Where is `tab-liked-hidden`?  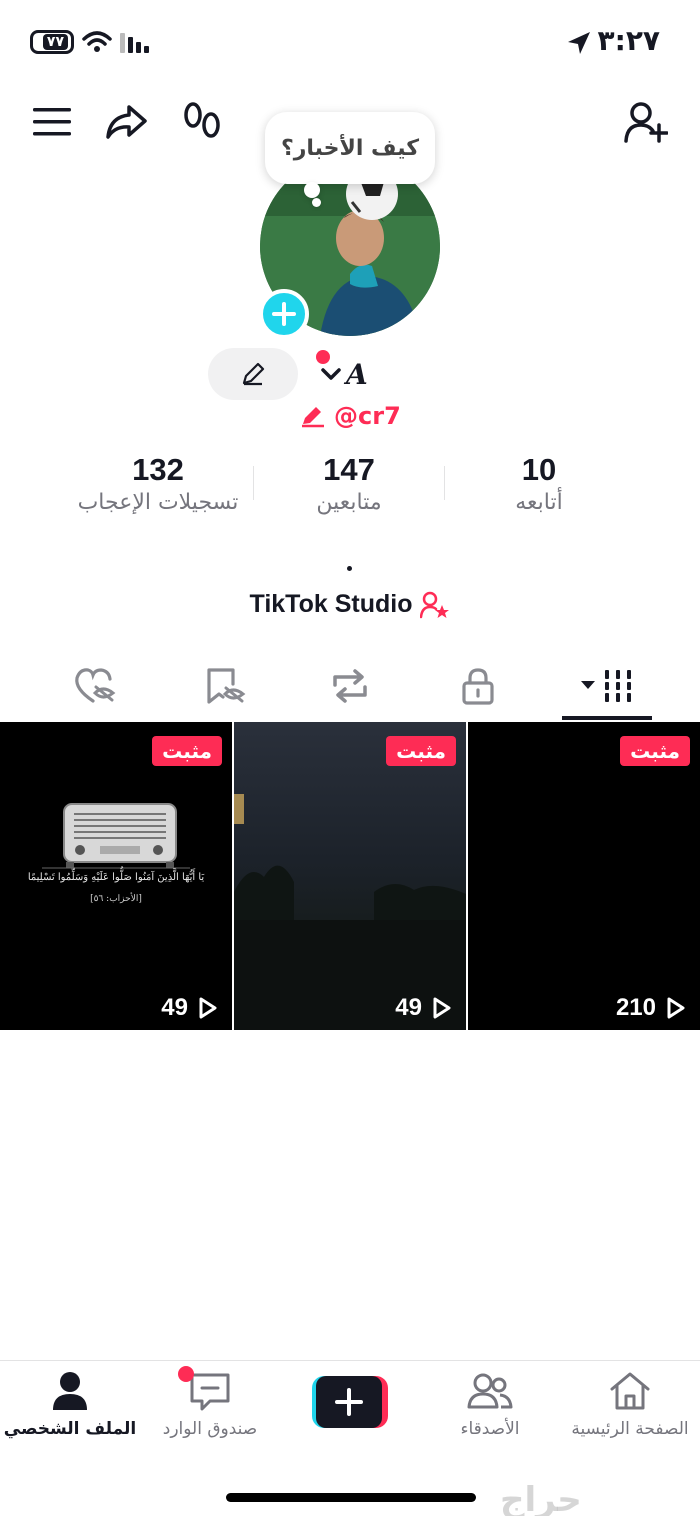 tab-liked-hidden is located at coordinates (95, 686).